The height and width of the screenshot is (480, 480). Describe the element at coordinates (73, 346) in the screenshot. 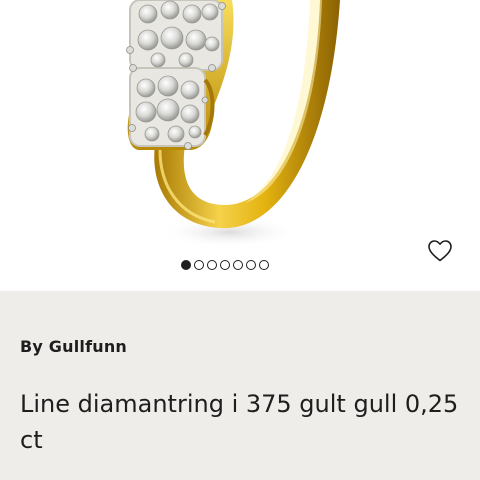

I see `brand-name: By Gullfunn` at that location.